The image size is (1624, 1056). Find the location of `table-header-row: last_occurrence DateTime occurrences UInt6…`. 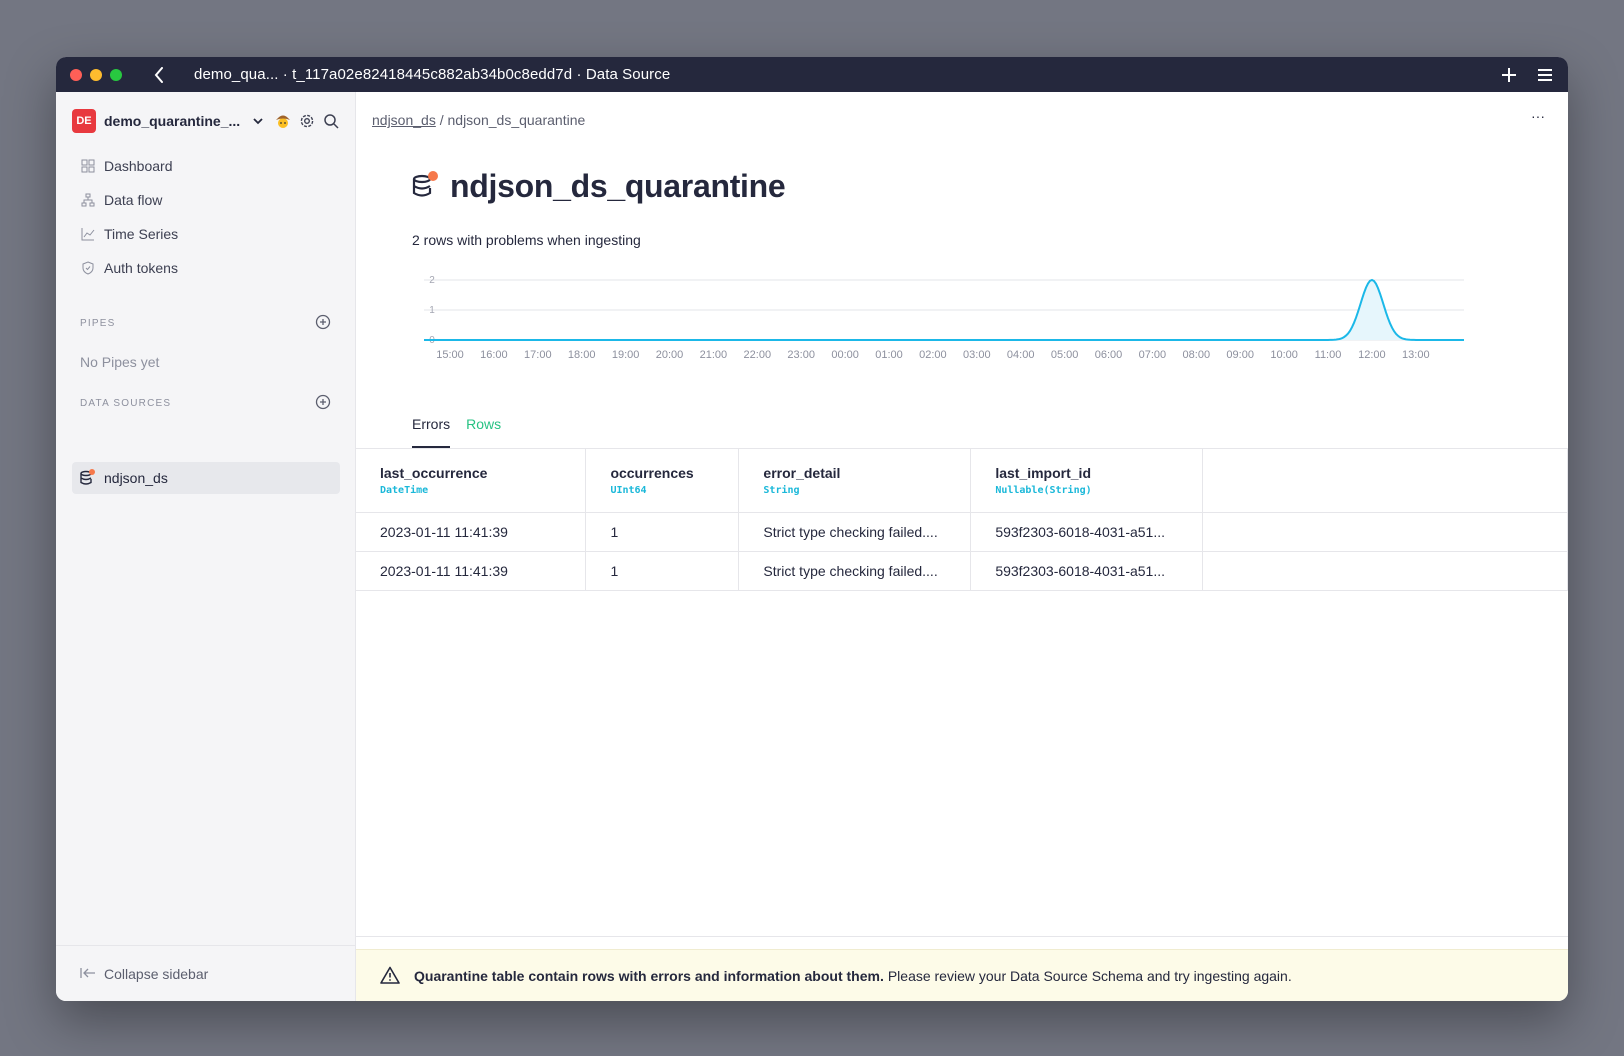

table-header-row: last_occurrence DateTime occurrences UInt6… is located at coordinates (962, 481).